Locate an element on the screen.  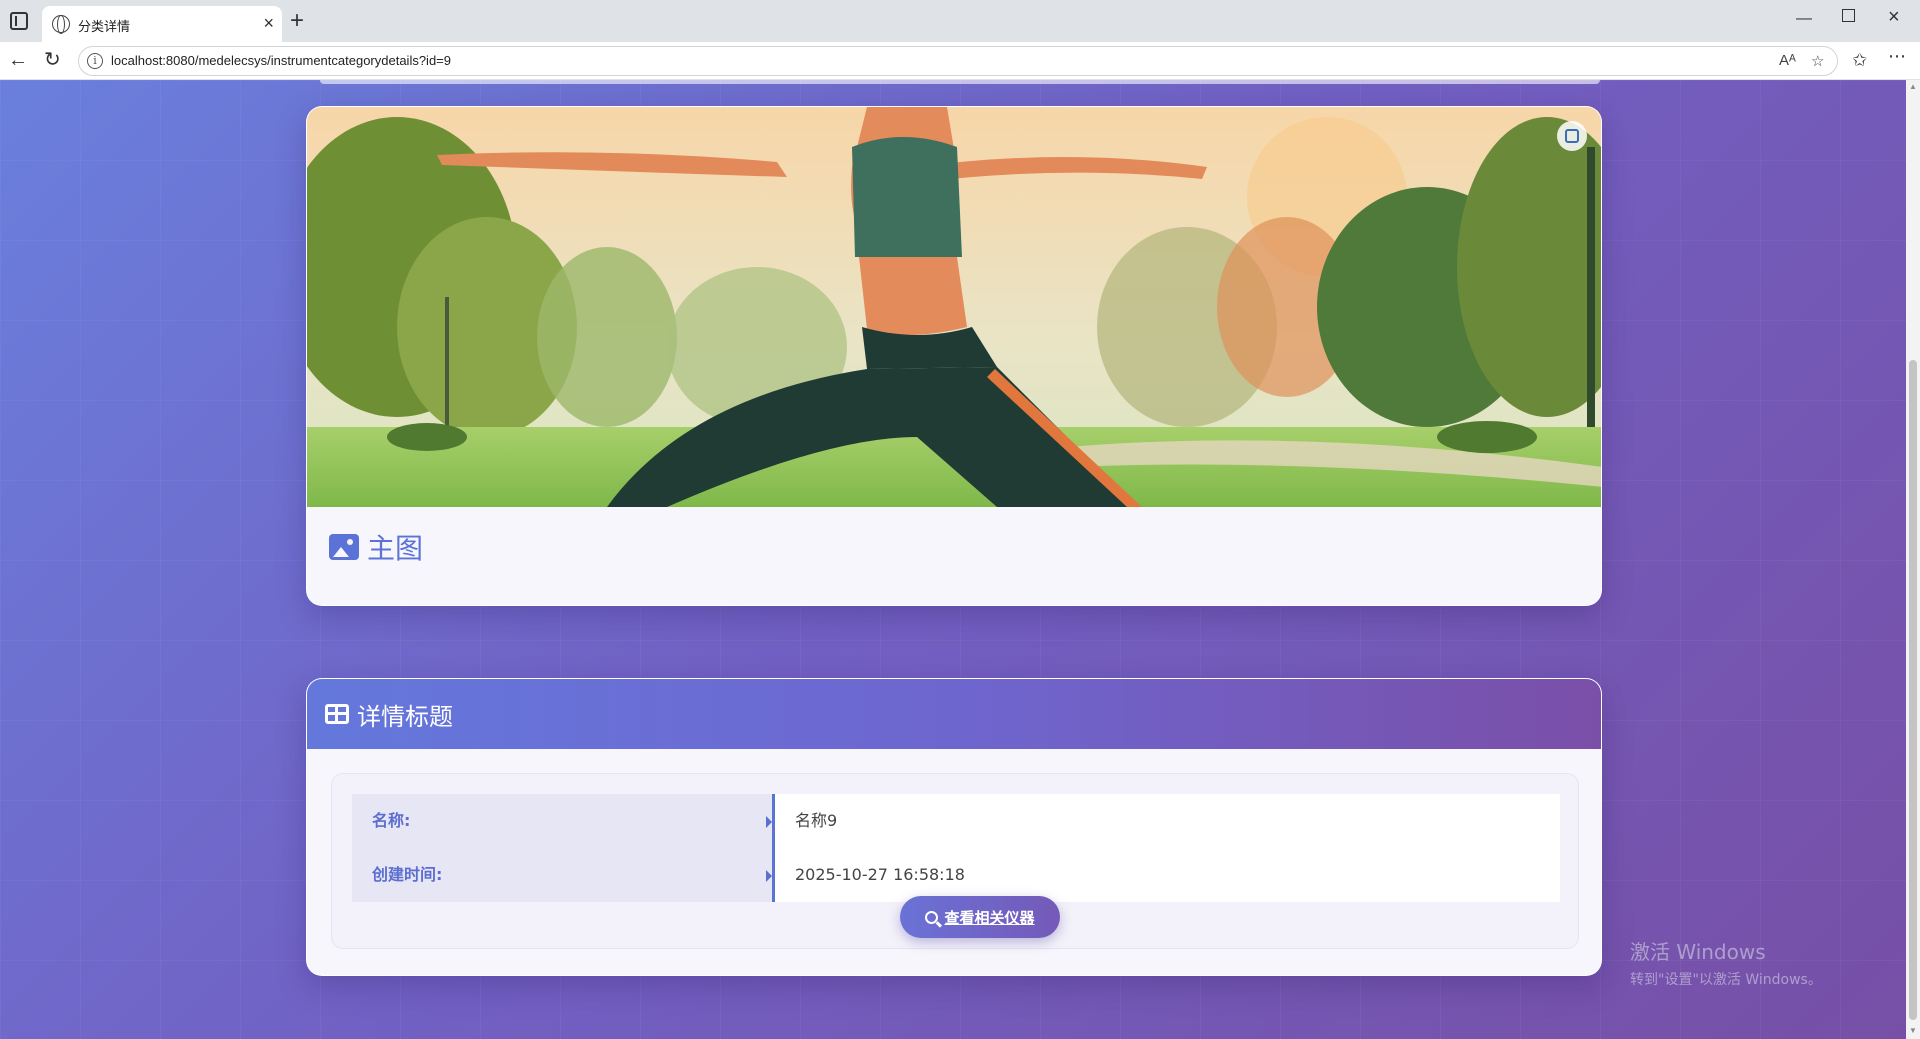
previous-section-edge is located at coordinates (960, 82).